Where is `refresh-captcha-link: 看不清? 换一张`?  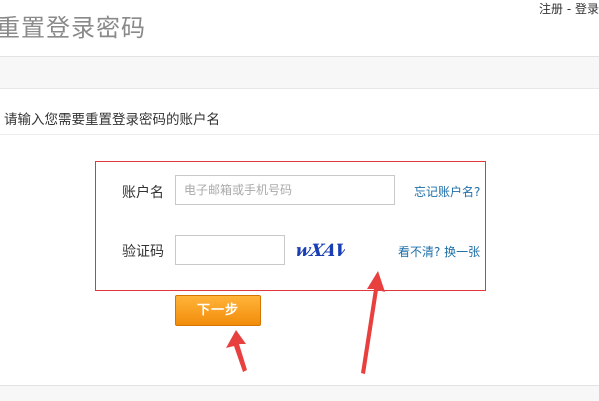
refresh-captcha-link: 看不清? 换一张 is located at coordinates (439, 251).